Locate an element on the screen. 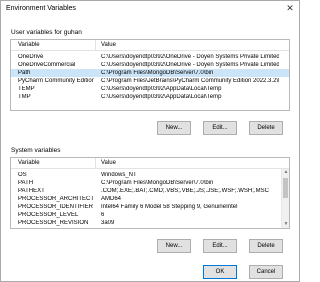 This screenshot has height=282, width=320. variable-name: PROCESSOR_ARCHITECTURE is located at coordinates (56, 199).